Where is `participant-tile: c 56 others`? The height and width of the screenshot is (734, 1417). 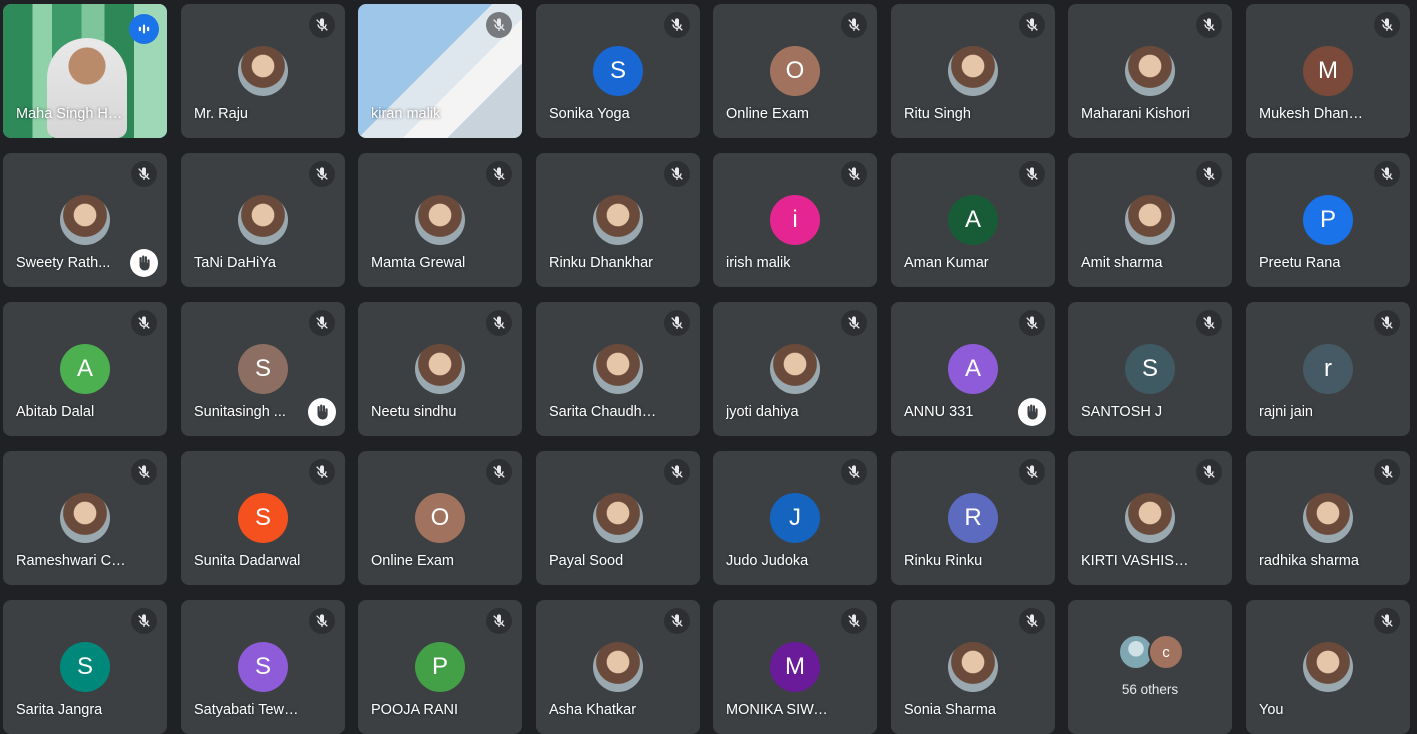 participant-tile: c 56 others is located at coordinates (1150, 667).